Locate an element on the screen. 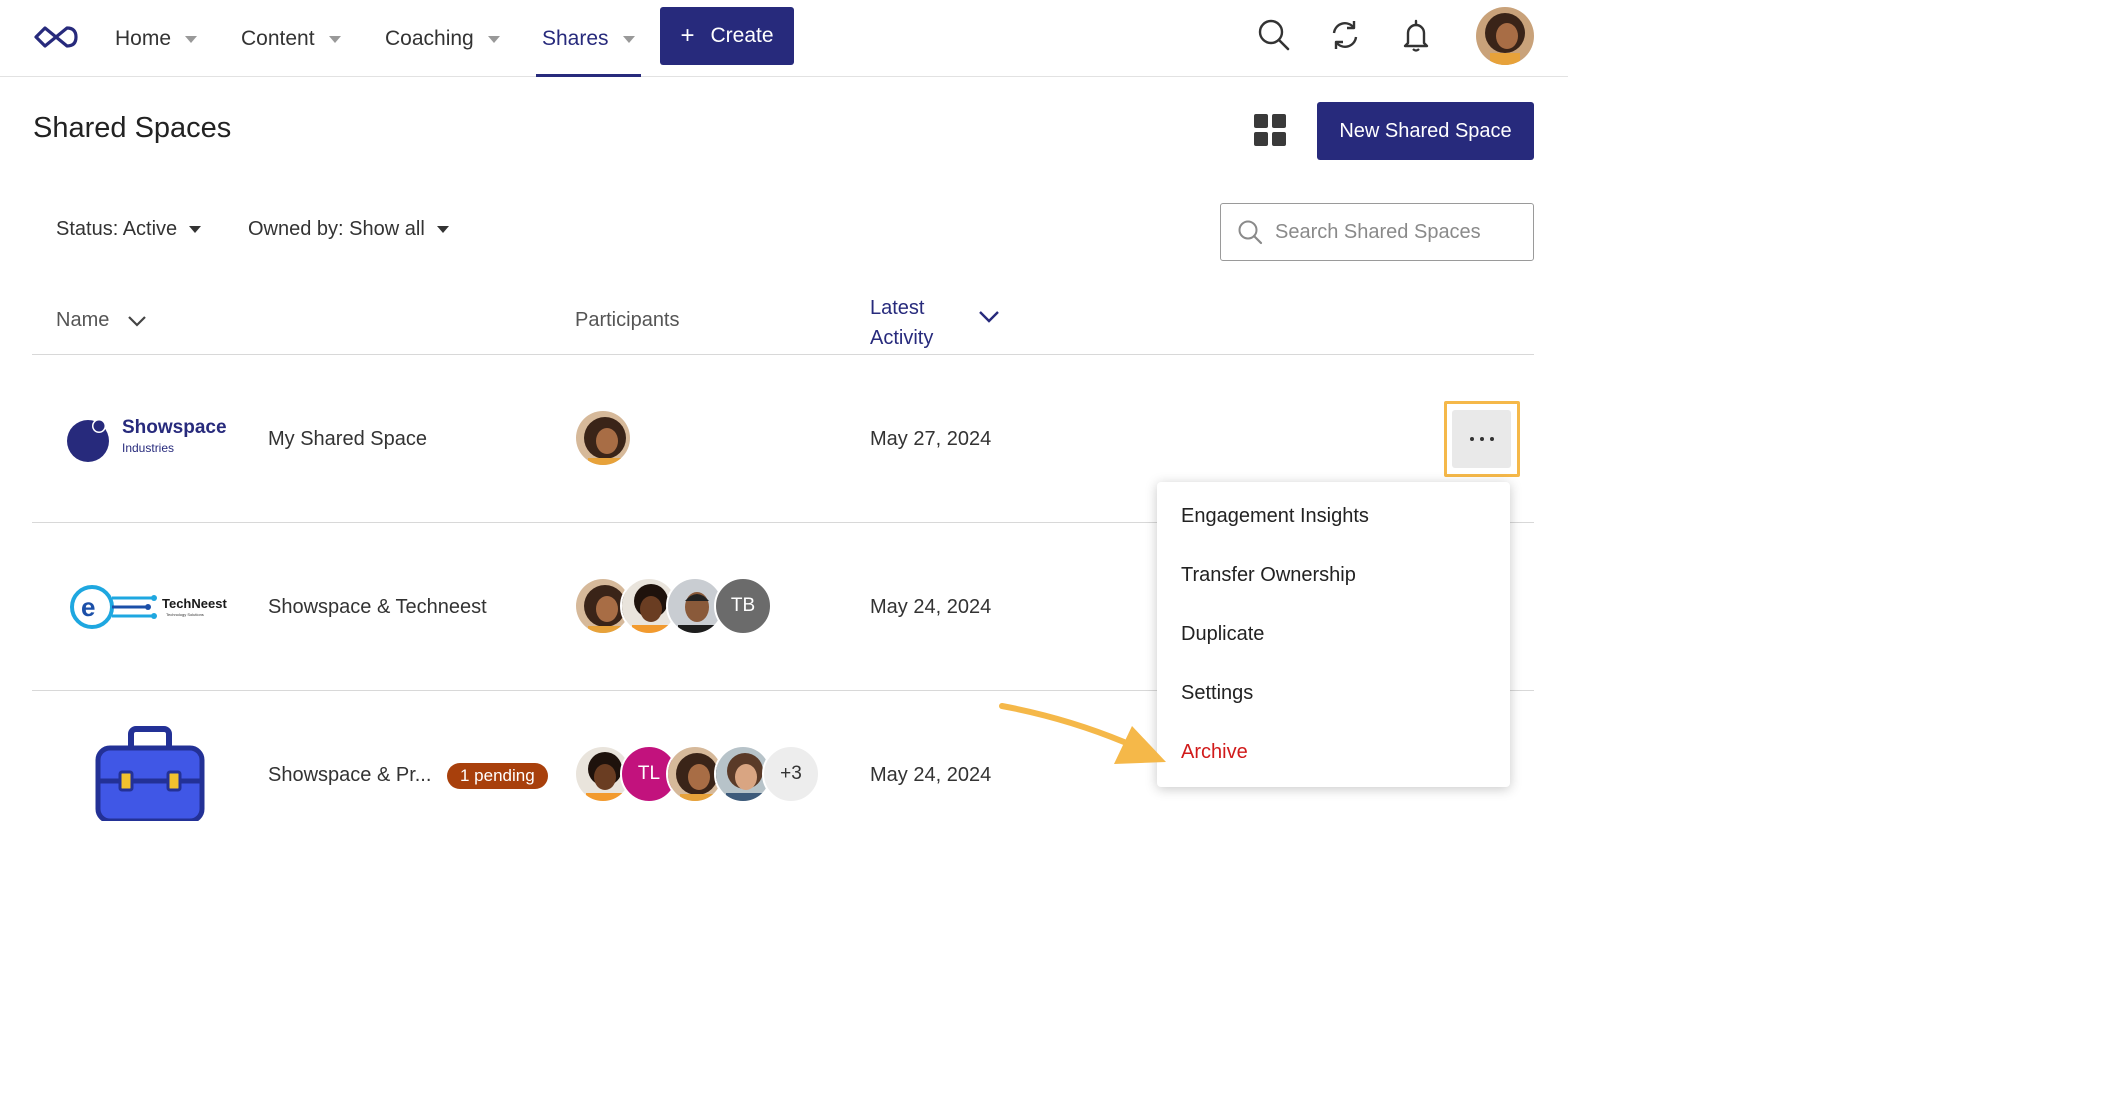  techneest-logo: e TechNeest Technology Solutions is located at coordinates (153, 608).